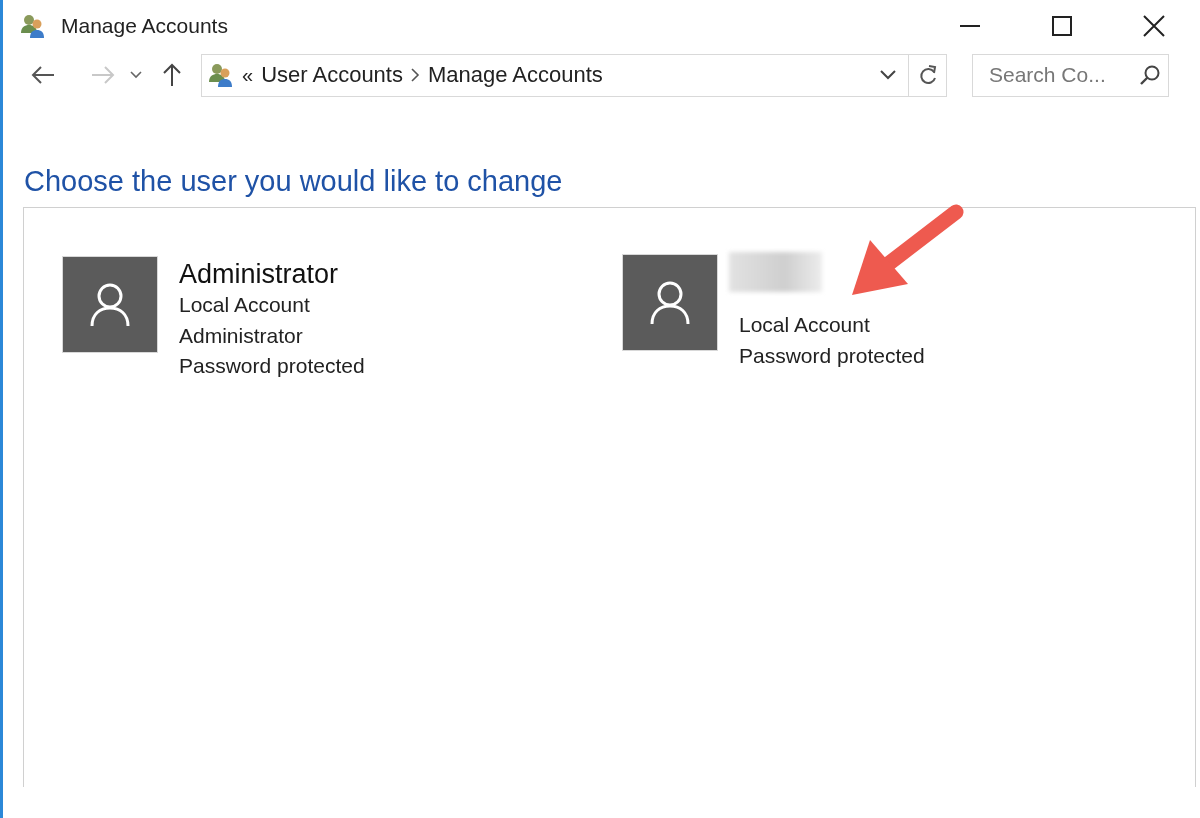 The height and width of the screenshot is (818, 1200). Describe the element at coordinates (103, 75) in the screenshot. I see `forward-arrow-icon` at that location.